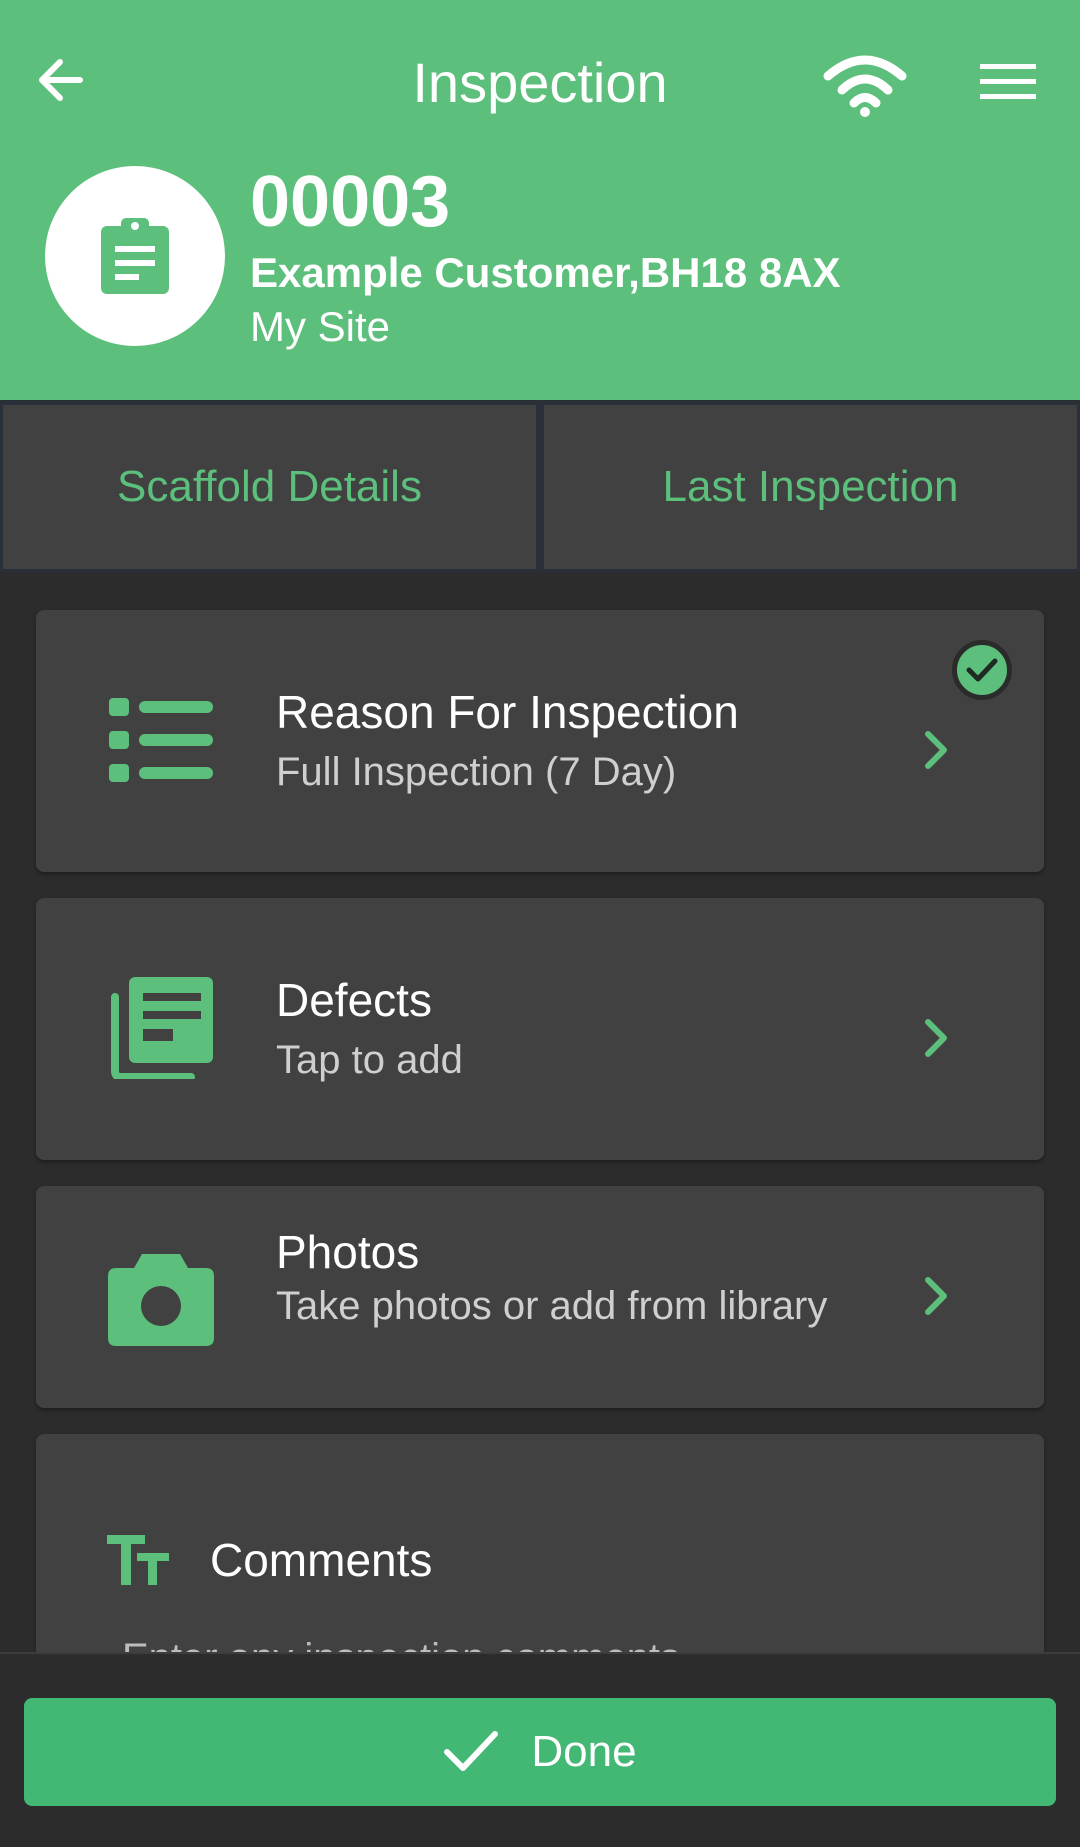  I want to click on page-title: Inspection, so click(540, 82).